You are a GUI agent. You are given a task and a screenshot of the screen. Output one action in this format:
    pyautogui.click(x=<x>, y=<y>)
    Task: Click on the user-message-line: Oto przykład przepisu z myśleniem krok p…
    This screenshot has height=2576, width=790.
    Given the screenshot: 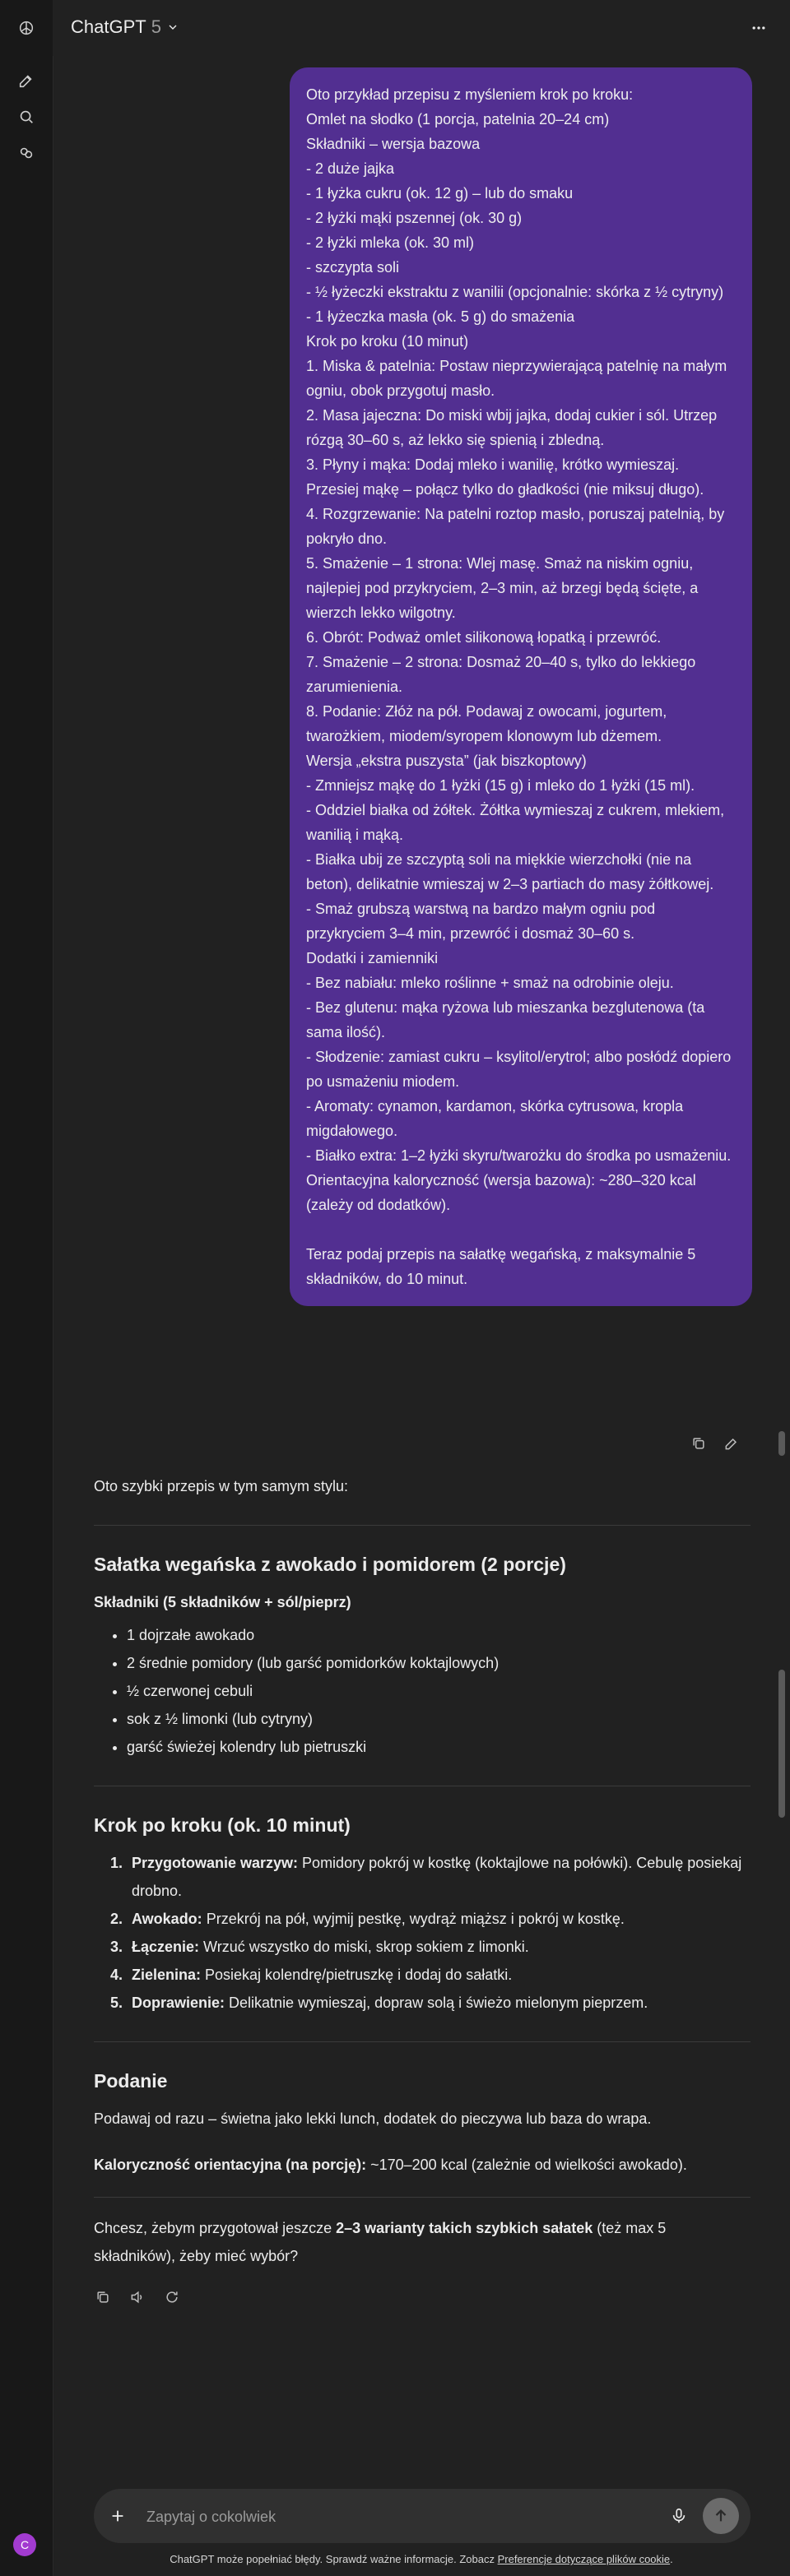 What is the action you would take?
    pyautogui.click(x=470, y=95)
    